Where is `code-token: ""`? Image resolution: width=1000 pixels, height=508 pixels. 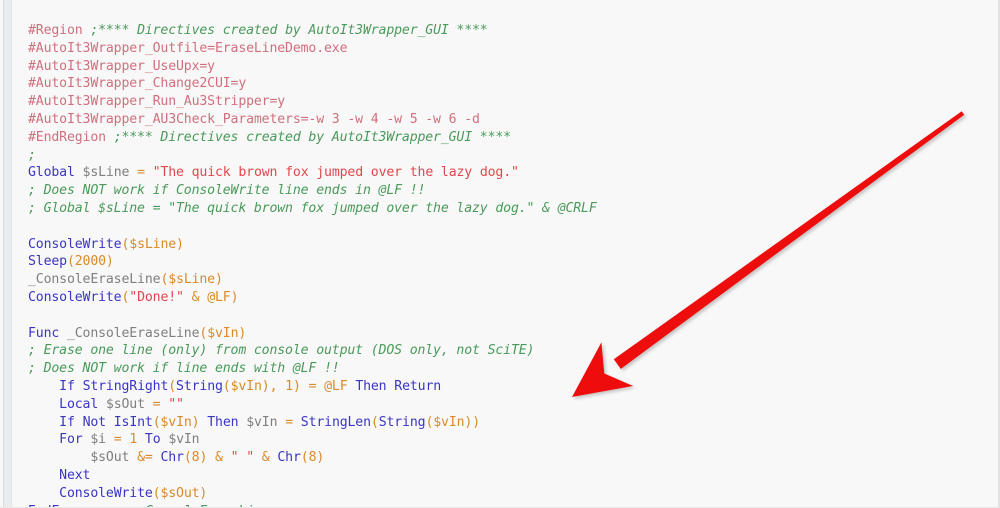
code-token: "" is located at coordinates (176, 404).